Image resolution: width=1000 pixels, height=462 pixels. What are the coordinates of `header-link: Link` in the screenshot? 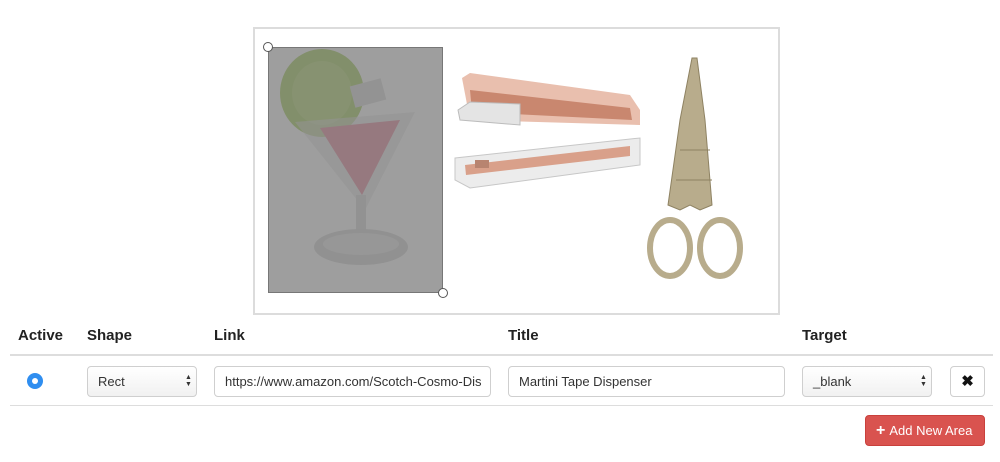 It's located at (229, 335).